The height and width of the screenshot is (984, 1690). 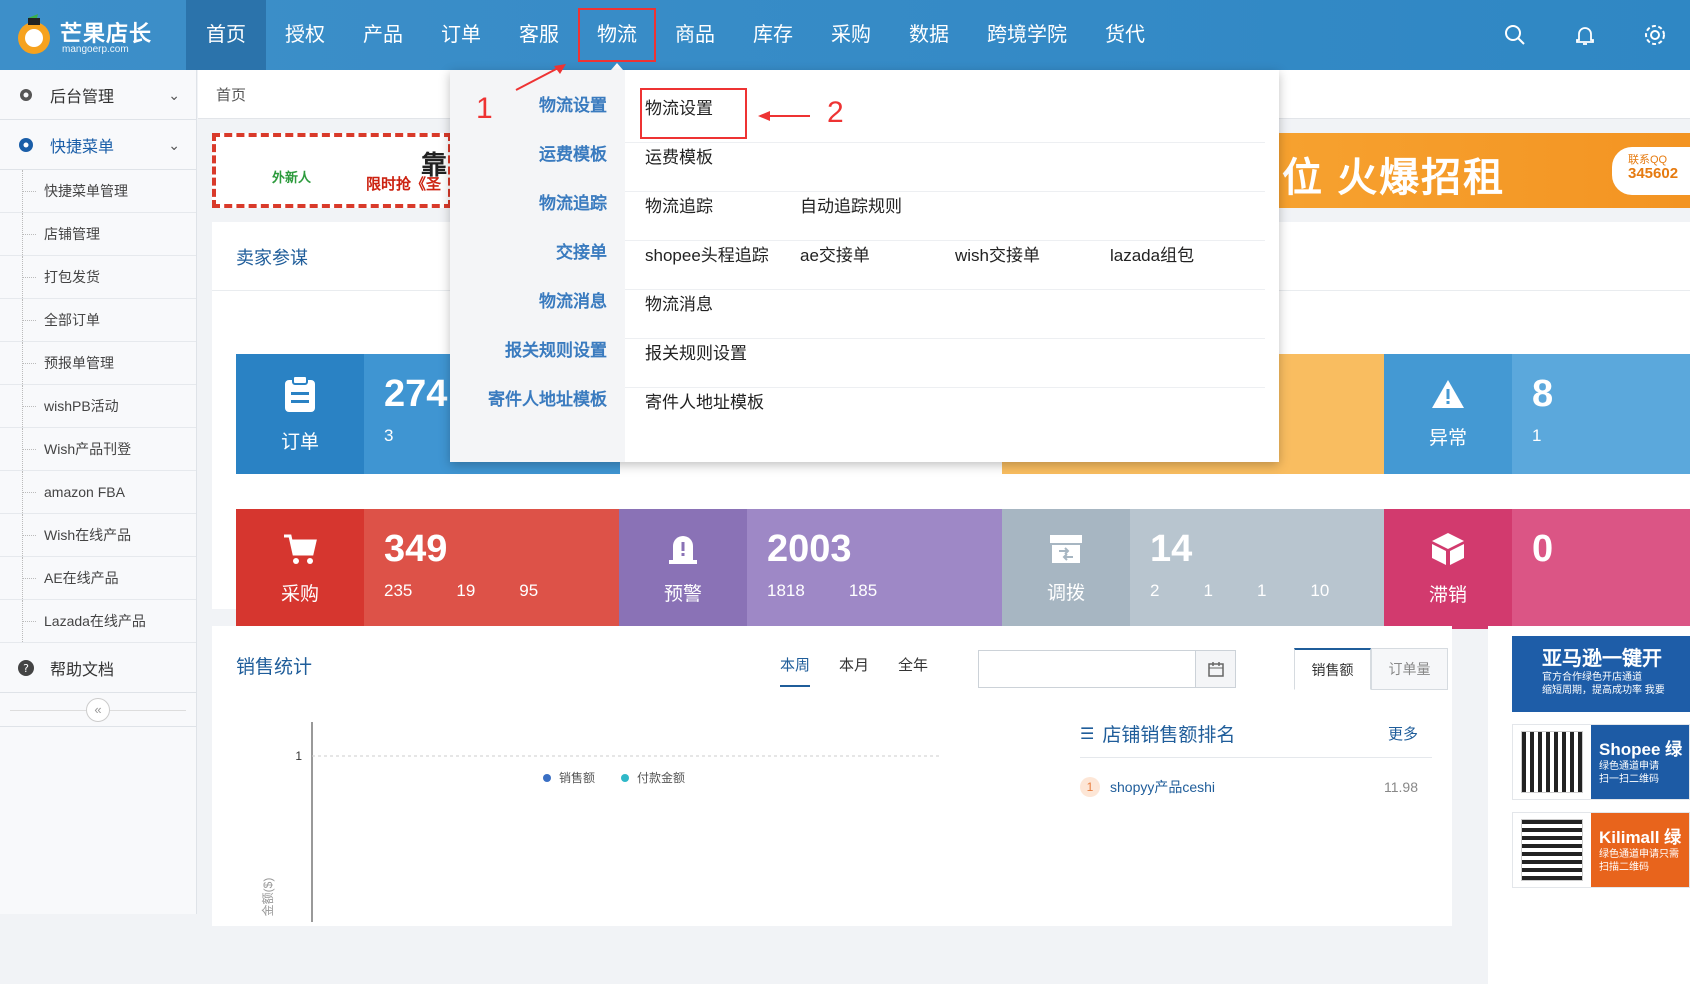 What do you see at coordinates (1169, 735) in the screenshot?
I see `ranking-title: 店铺销售额排名` at bounding box center [1169, 735].